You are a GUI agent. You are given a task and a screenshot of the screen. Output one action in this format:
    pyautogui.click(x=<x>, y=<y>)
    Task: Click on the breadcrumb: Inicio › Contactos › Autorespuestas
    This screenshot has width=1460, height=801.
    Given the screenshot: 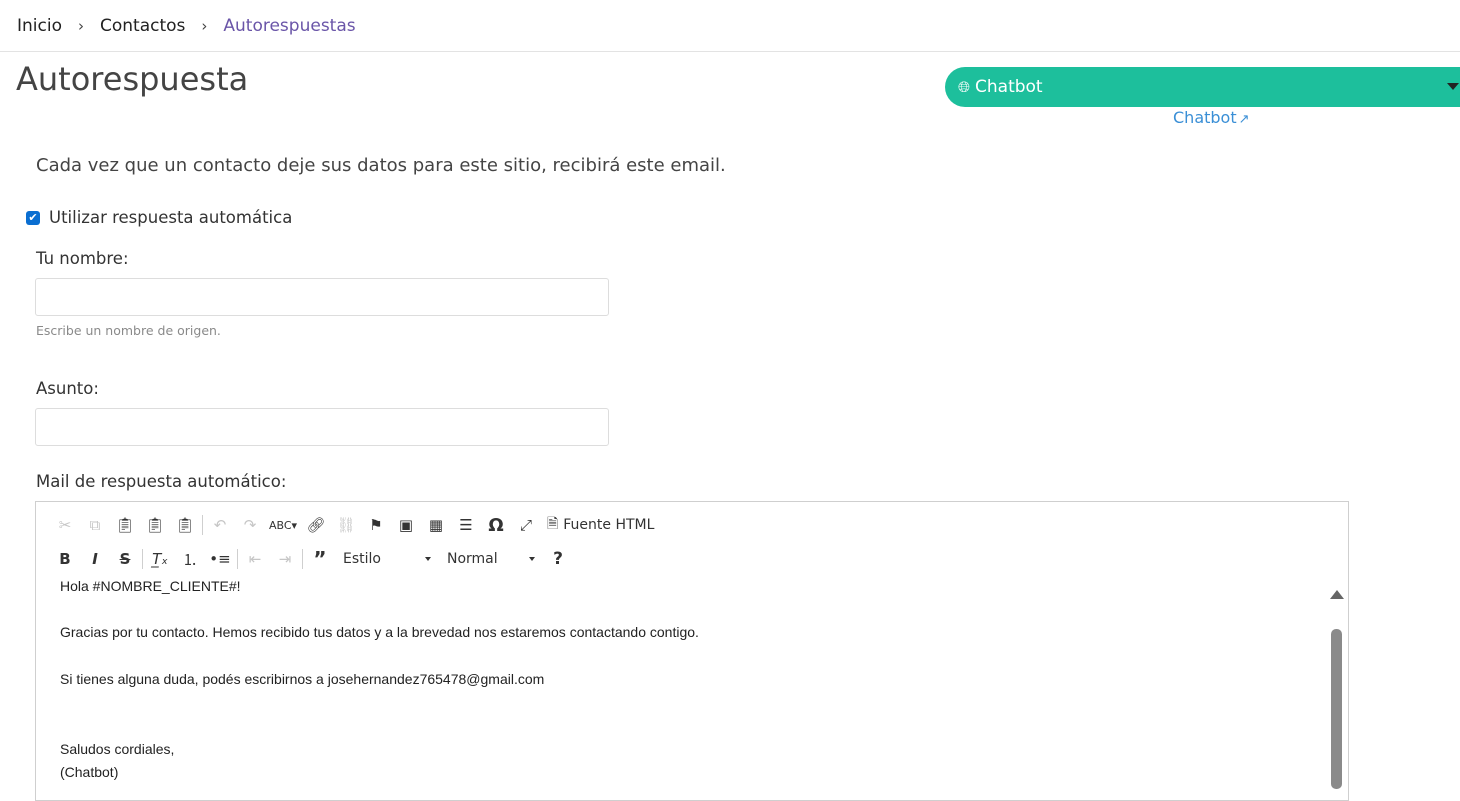 What is the action you would take?
    pyautogui.click(x=730, y=26)
    